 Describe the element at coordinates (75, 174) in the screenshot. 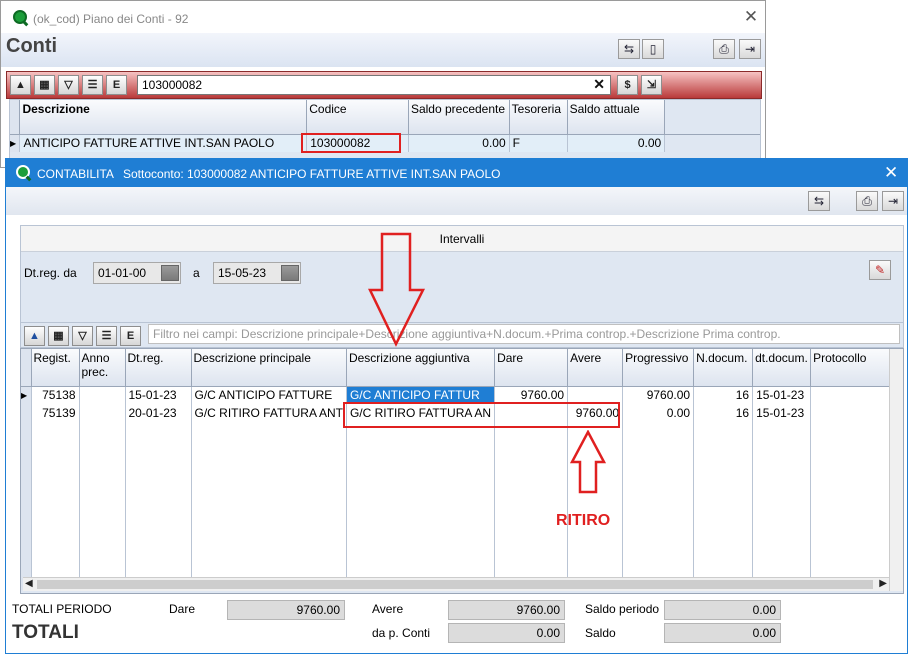

I see `dialog-app-title: CONTABILITA` at that location.